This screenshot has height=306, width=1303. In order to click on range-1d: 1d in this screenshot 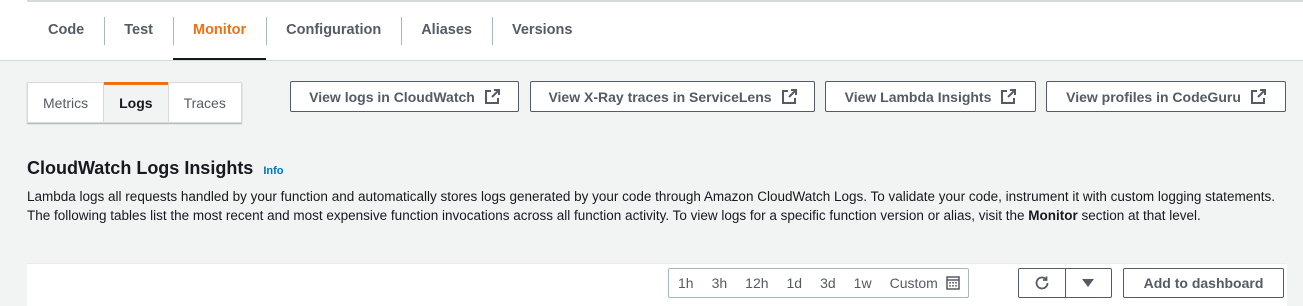, I will do `click(795, 283)`.